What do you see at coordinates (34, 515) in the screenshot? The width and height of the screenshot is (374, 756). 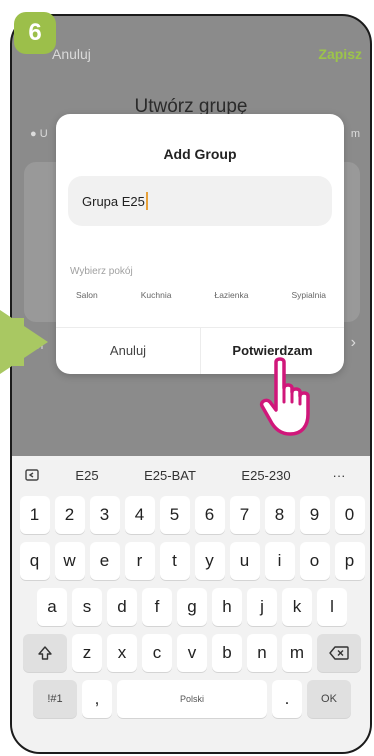 I see `key: 1` at bounding box center [34, 515].